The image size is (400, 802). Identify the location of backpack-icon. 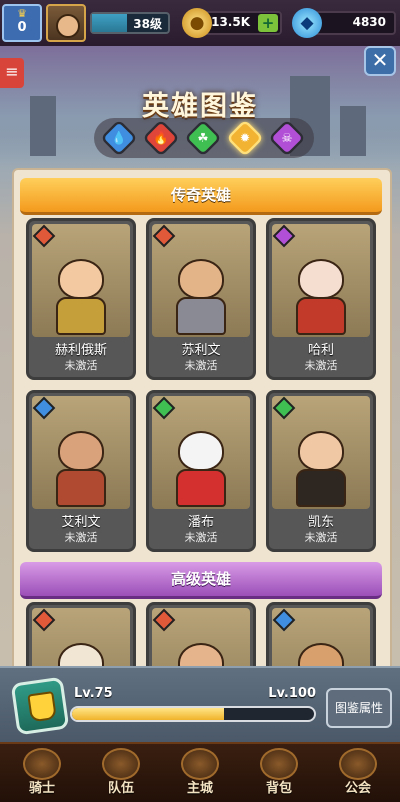
(279, 764).